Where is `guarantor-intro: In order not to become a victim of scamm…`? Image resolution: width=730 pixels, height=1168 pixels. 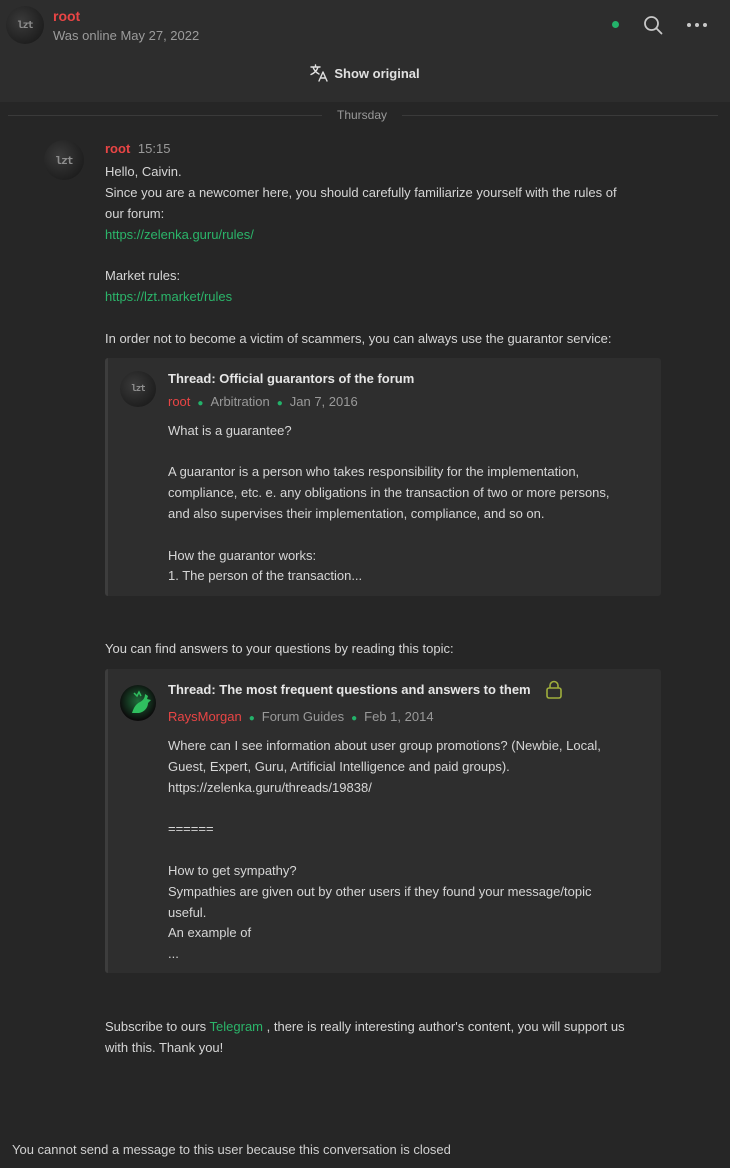
guarantor-intro: In order not to become a victim of scamm… is located at coordinates (358, 338).